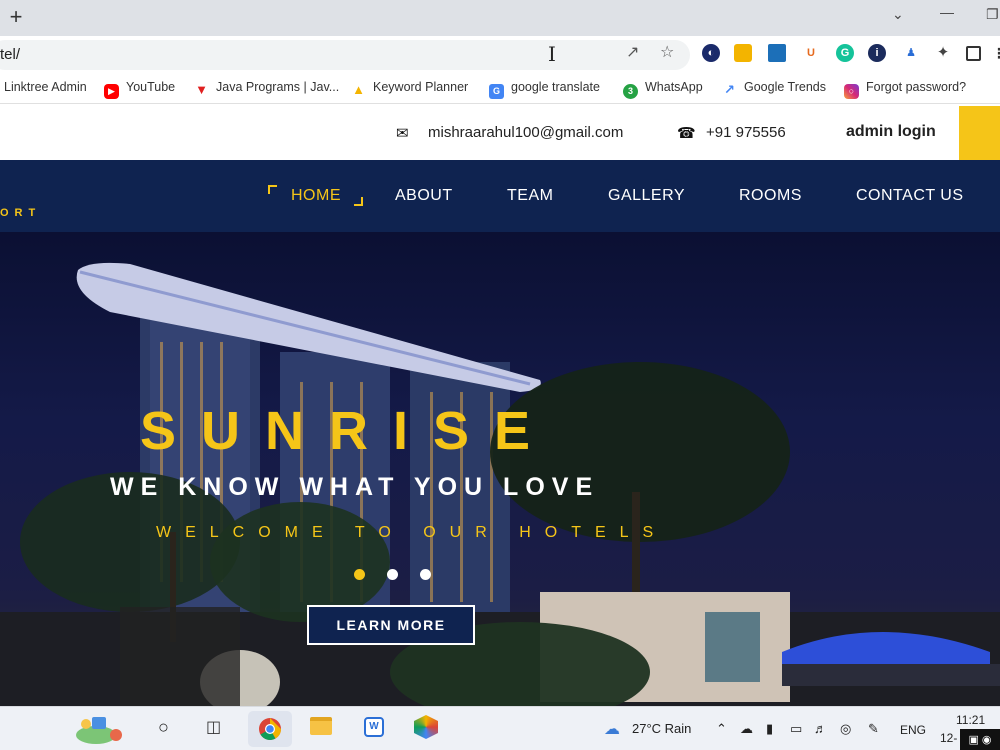 This screenshot has width=1000, height=750. Describe the element at coordinates (358, 201) in the screenshot. I see `active-bracket-bottom-right` at that location.